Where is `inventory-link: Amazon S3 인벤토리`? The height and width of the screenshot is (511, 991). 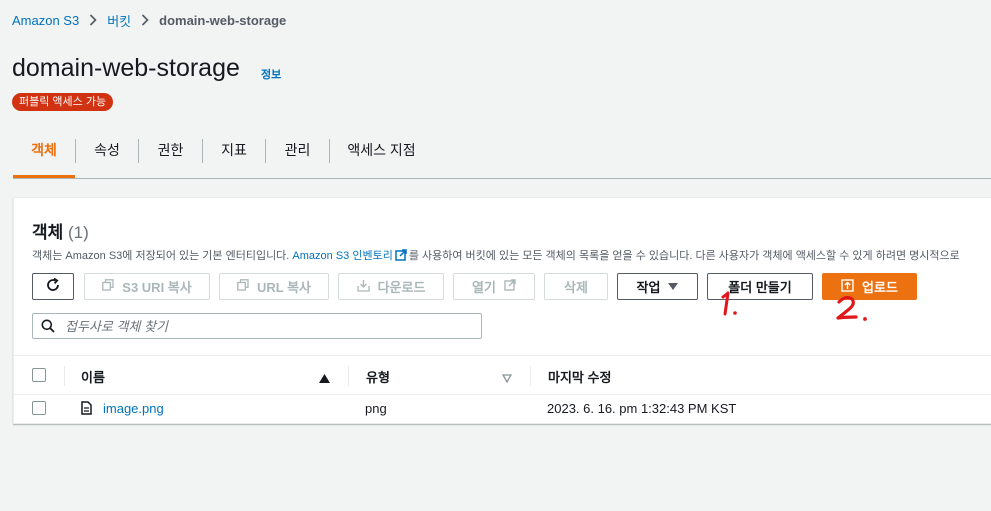
inventory-link: Amazon S3 인벤토리 is located at coordinates (342, 256).